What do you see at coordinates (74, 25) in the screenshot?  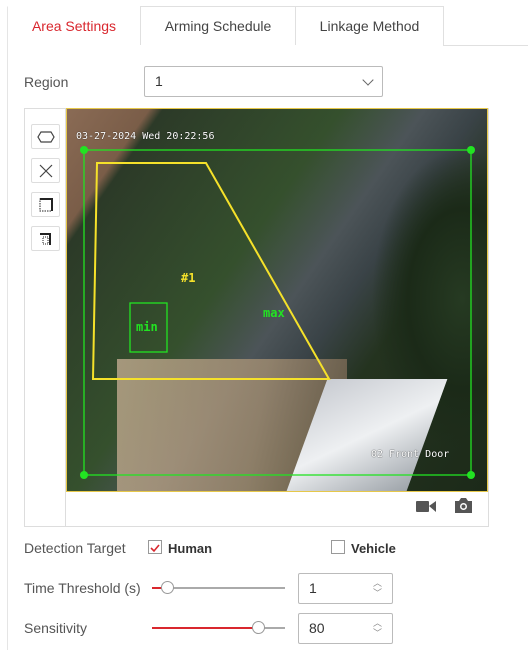 I see `tab-area-settings: Area Settings` at bounding box center [74, 25].